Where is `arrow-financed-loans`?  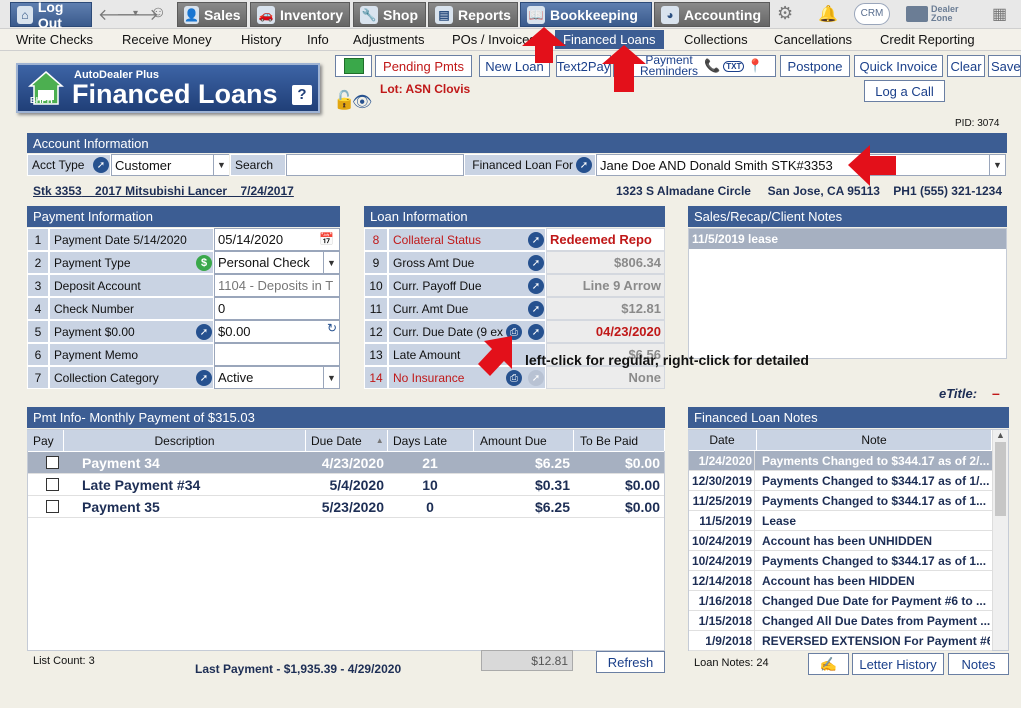 arrow-financed-loans is located at coordinates (624, 68).